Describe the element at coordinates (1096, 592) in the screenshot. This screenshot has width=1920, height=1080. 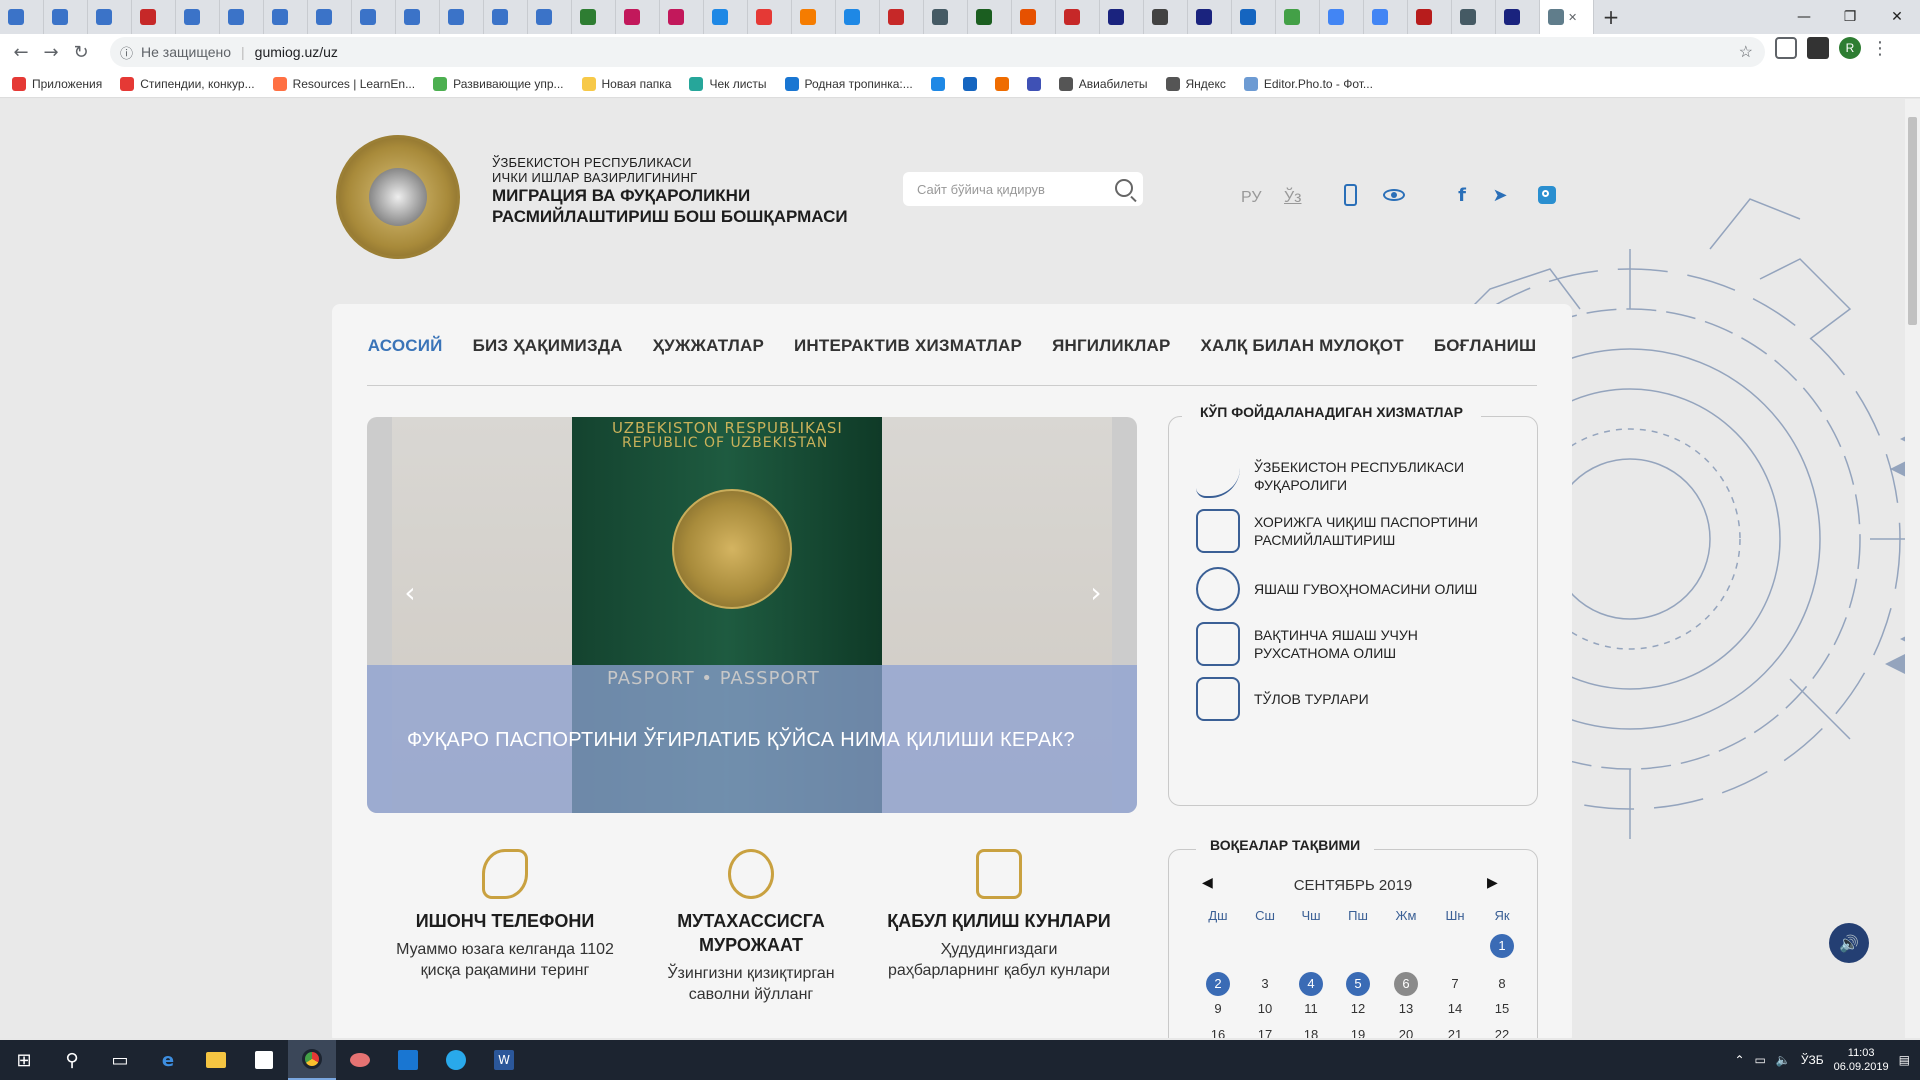
I see `slider-next-arrow-icon: ›` at that location.